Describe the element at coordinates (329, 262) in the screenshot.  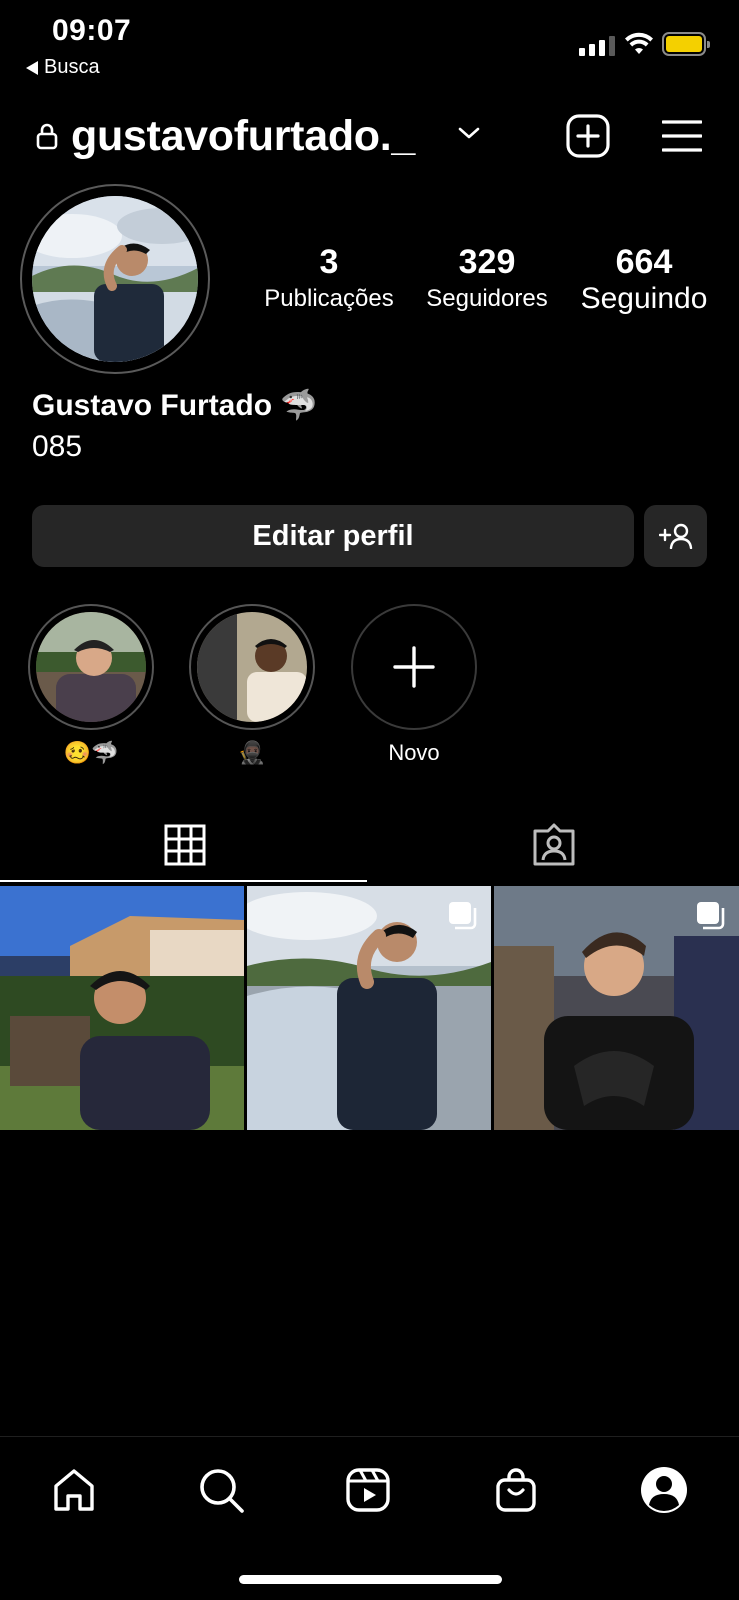
I see `stat-posts-count: 3` at that location.